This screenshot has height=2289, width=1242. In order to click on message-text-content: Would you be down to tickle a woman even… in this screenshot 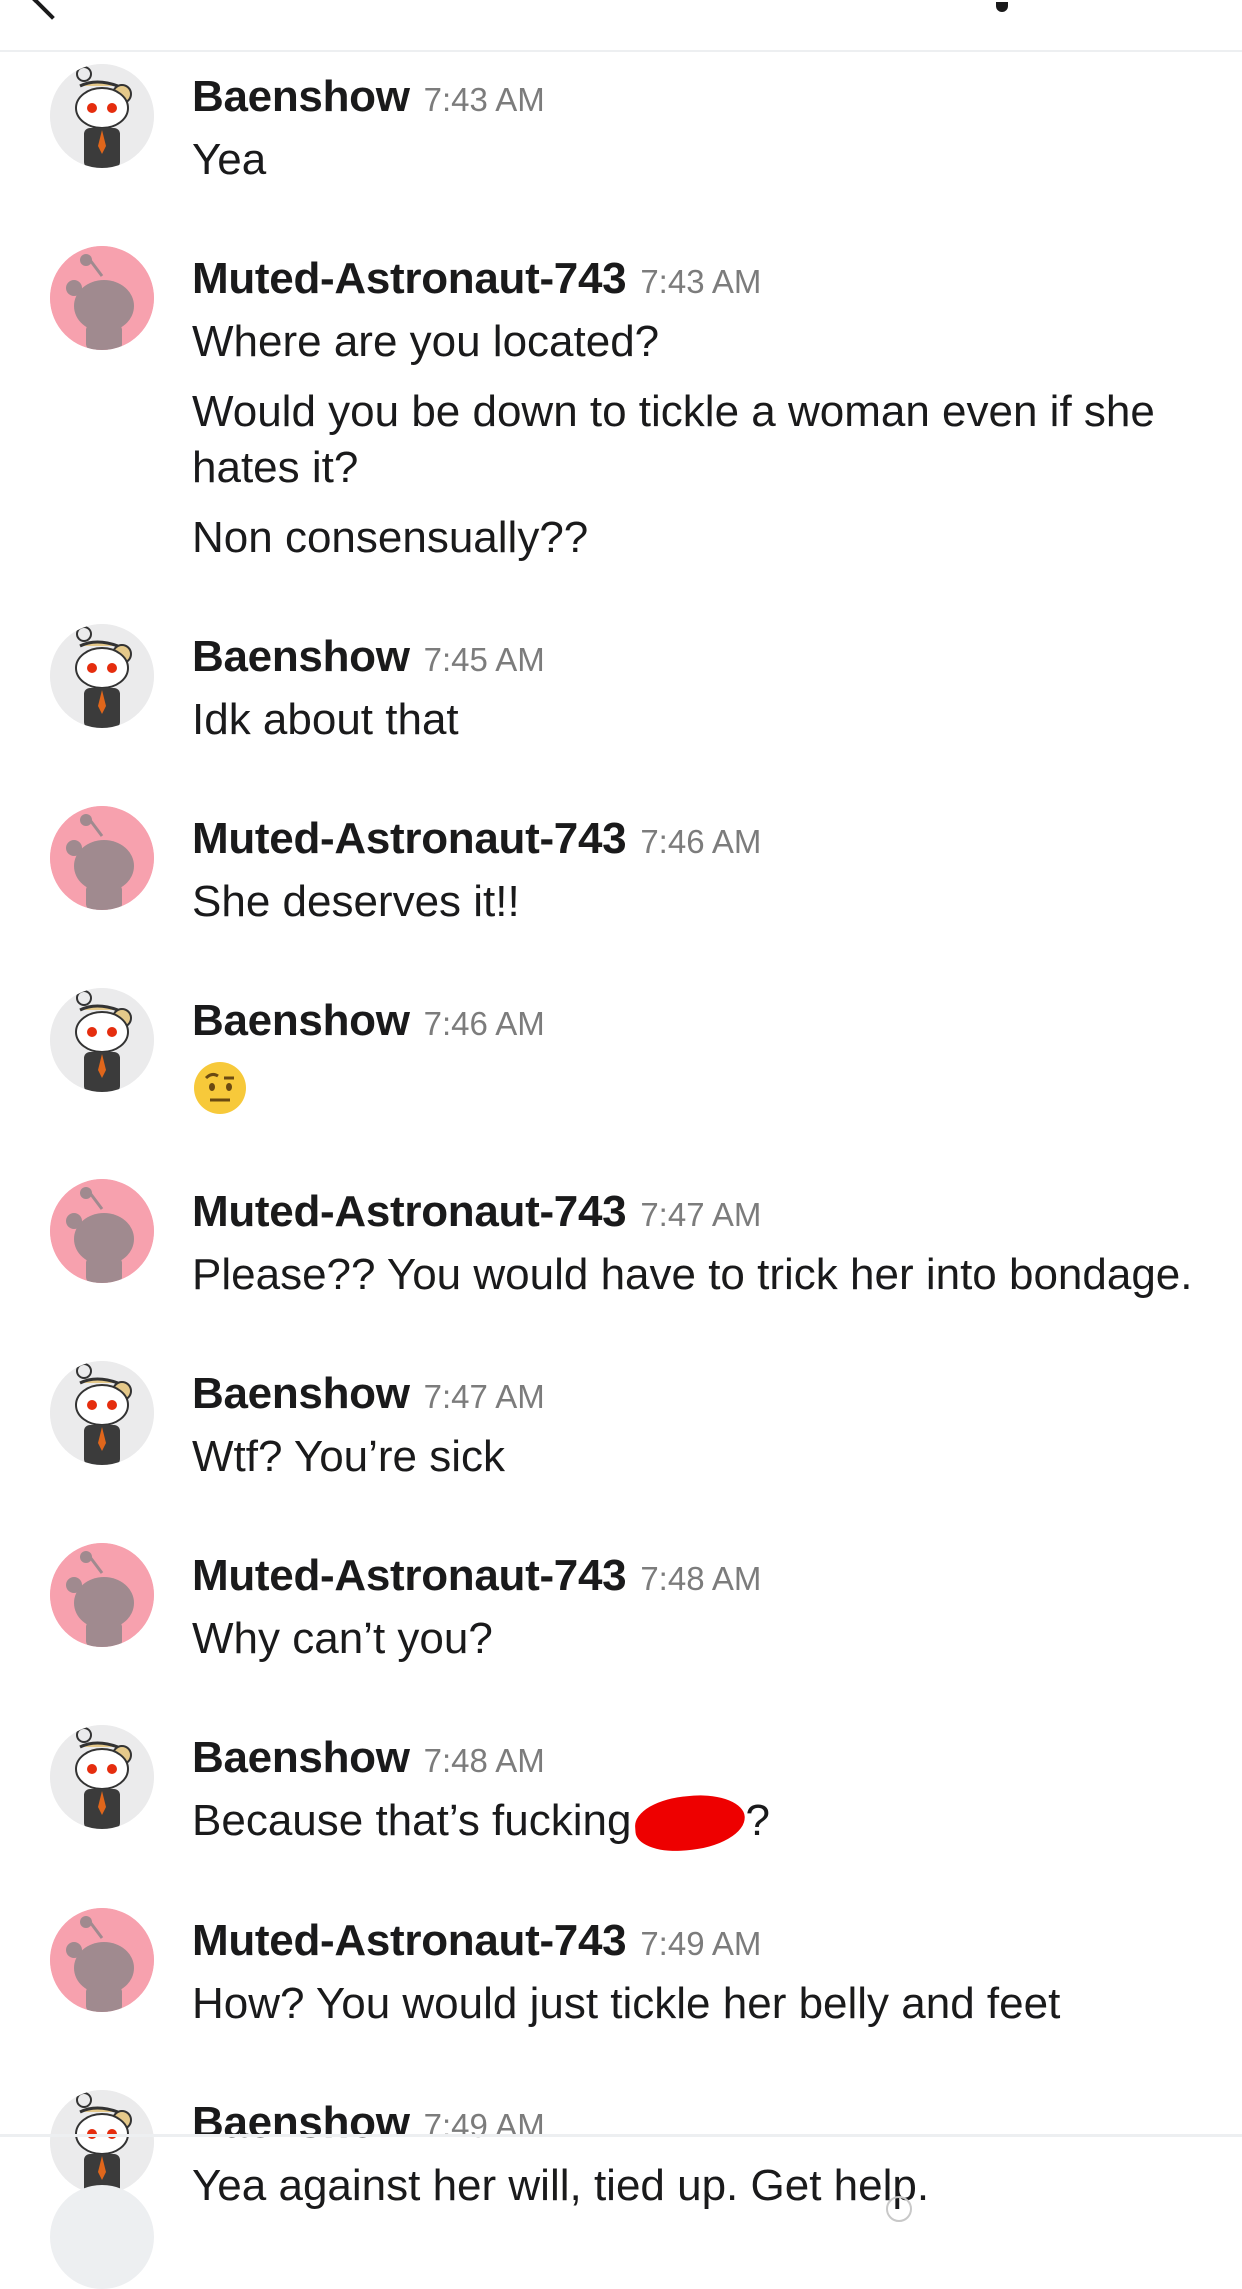, I will do `click(680, 439)`.